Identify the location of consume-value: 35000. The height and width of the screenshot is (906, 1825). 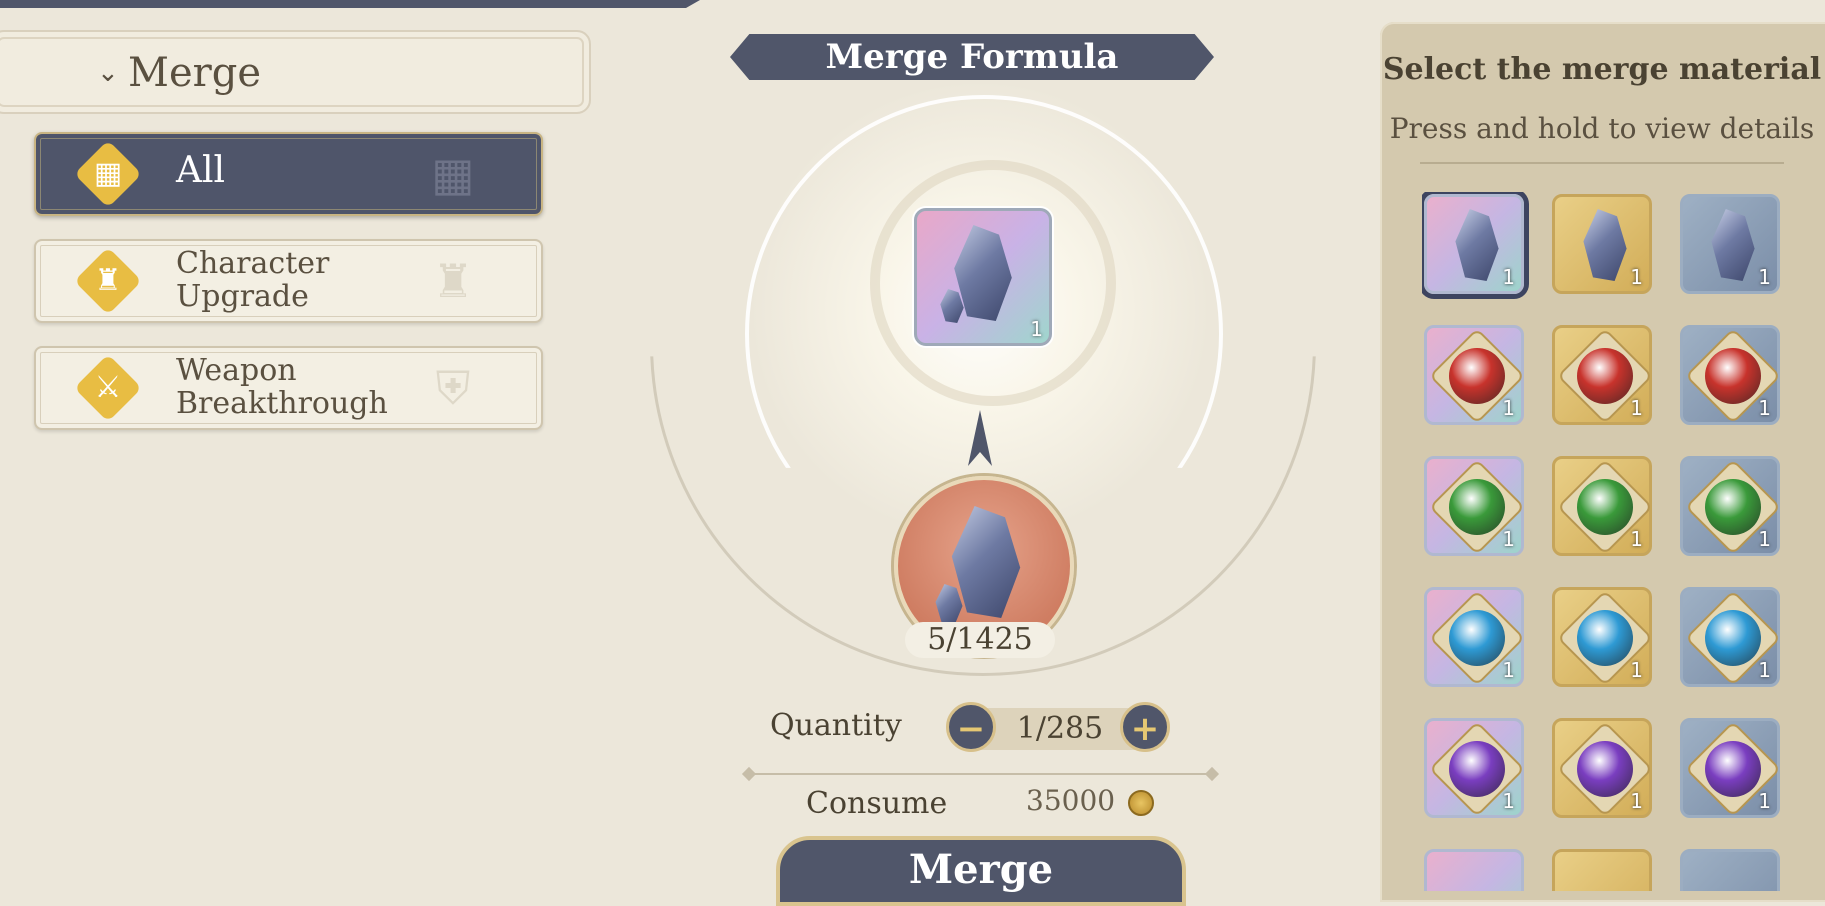
(1071, 800).